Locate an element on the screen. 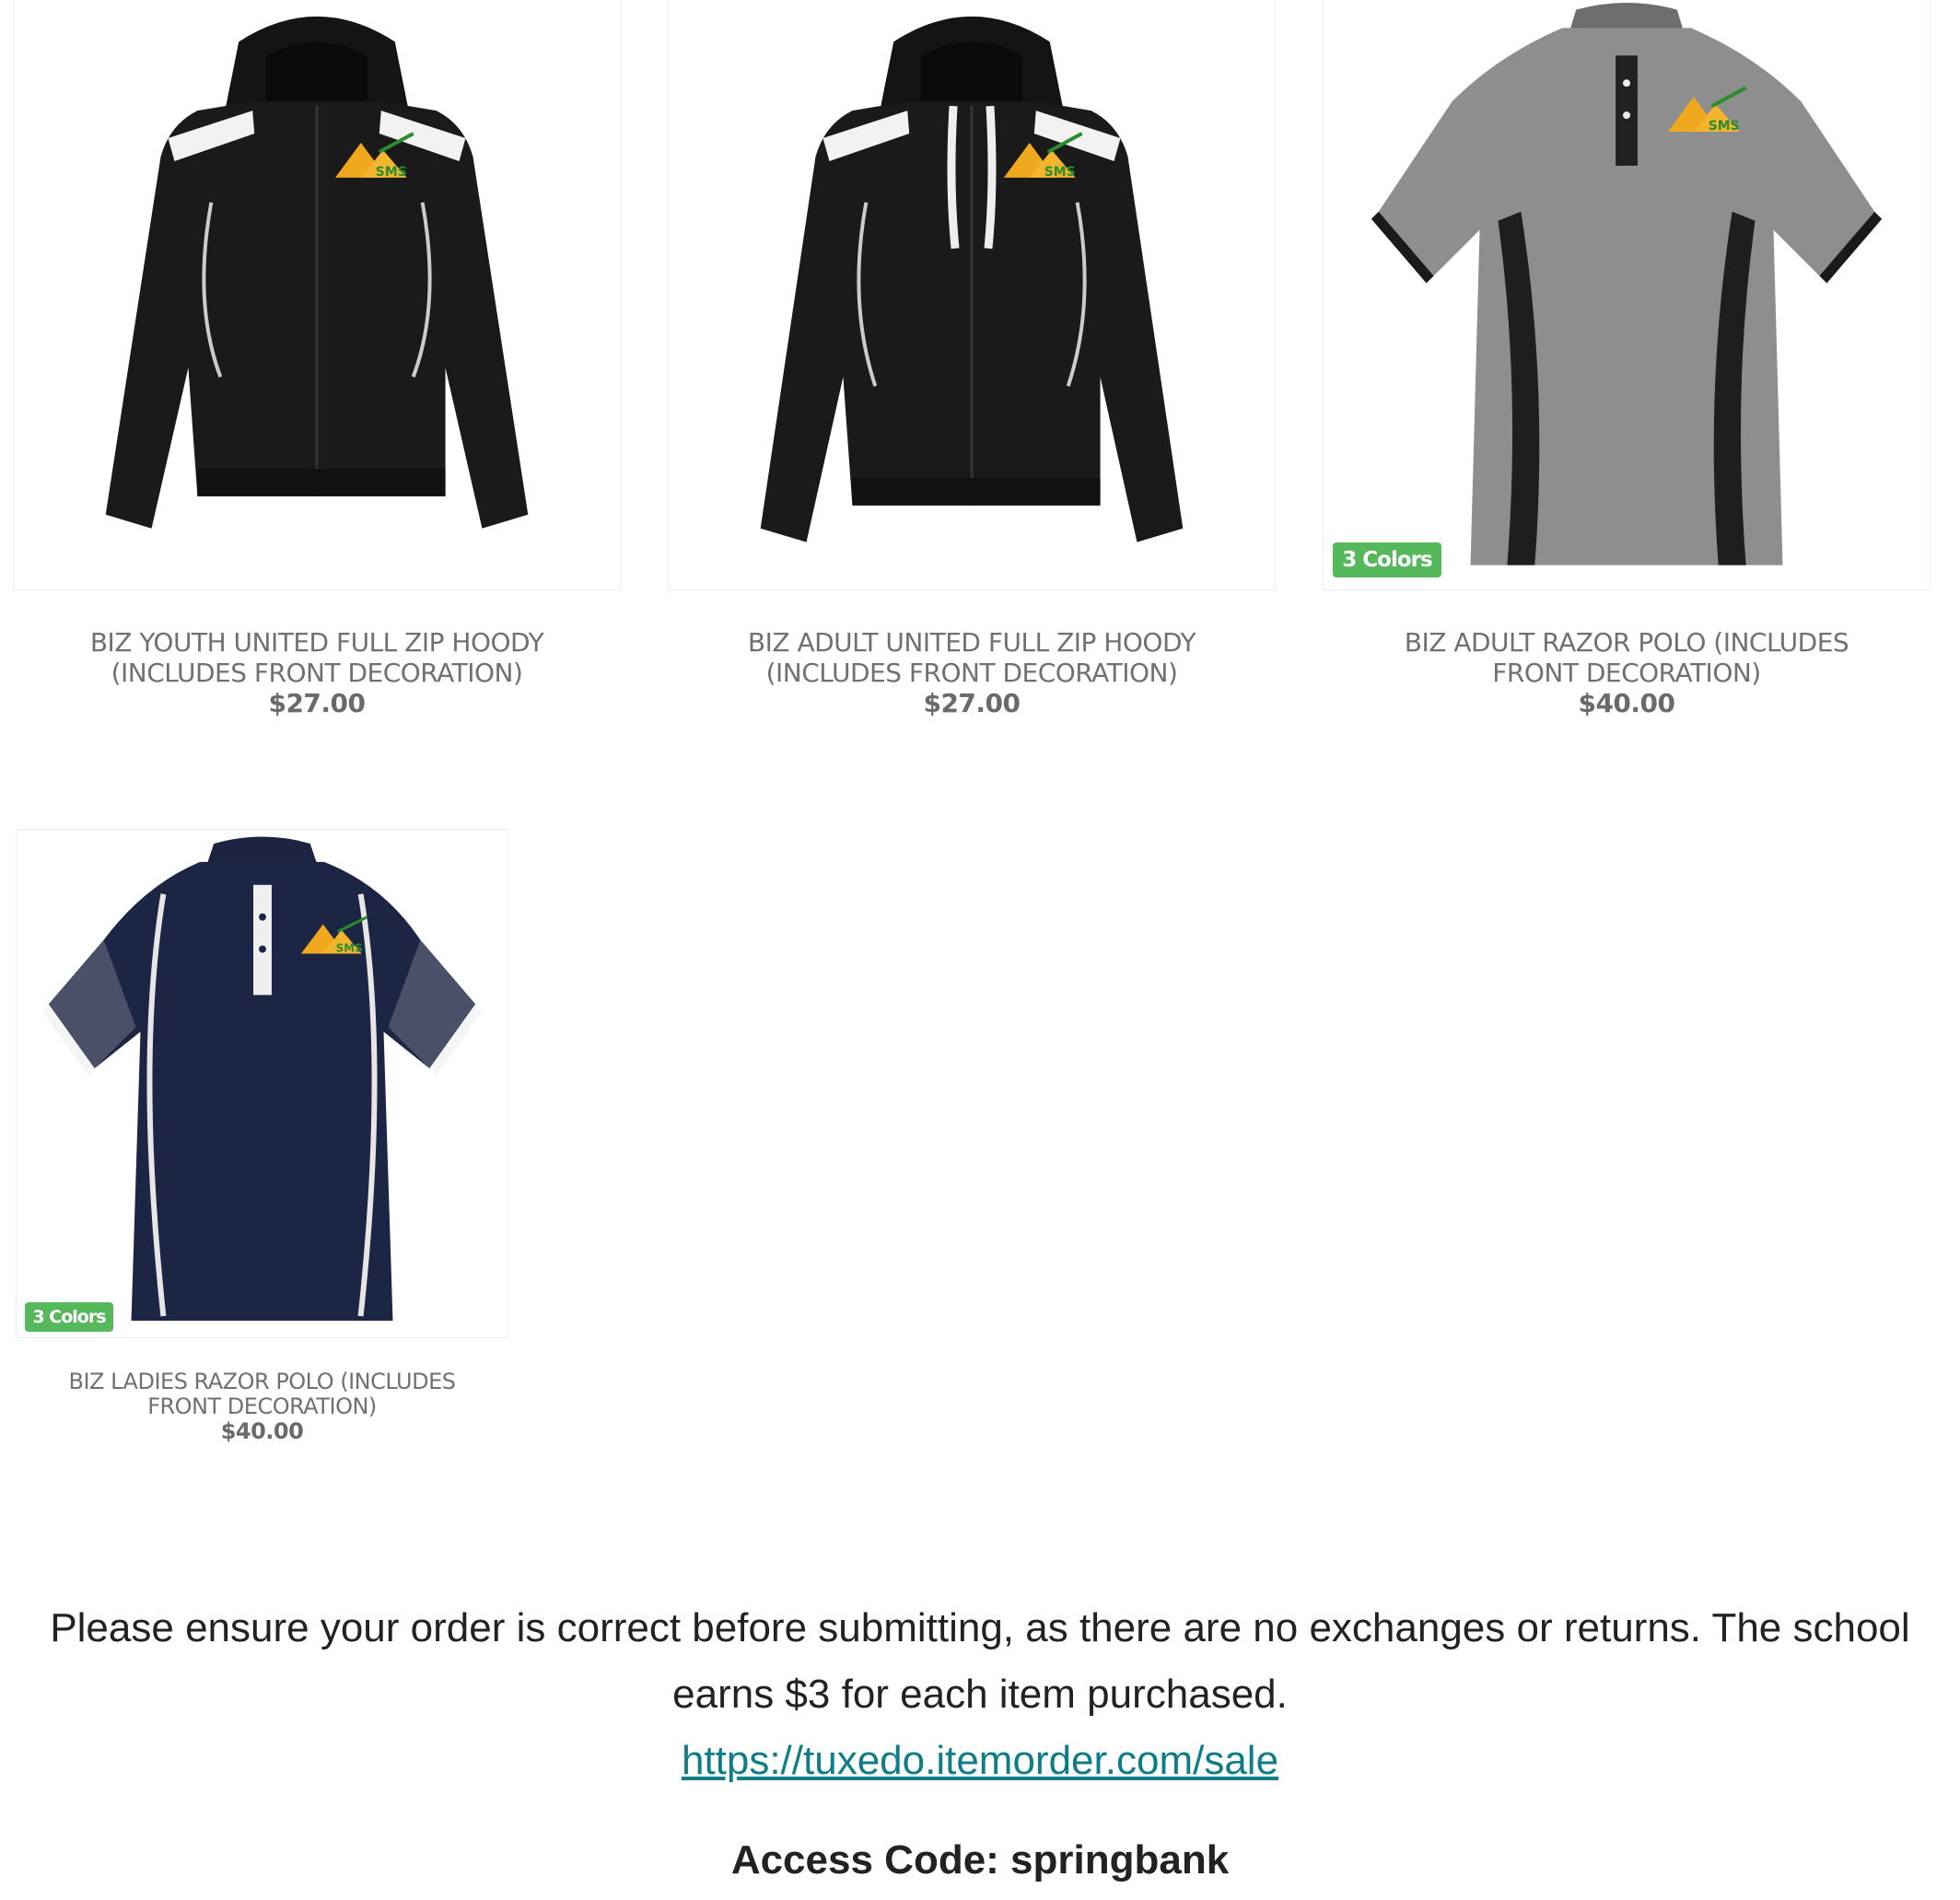  access-code: Access Code: springbank is located at coordinates (980, 1860).